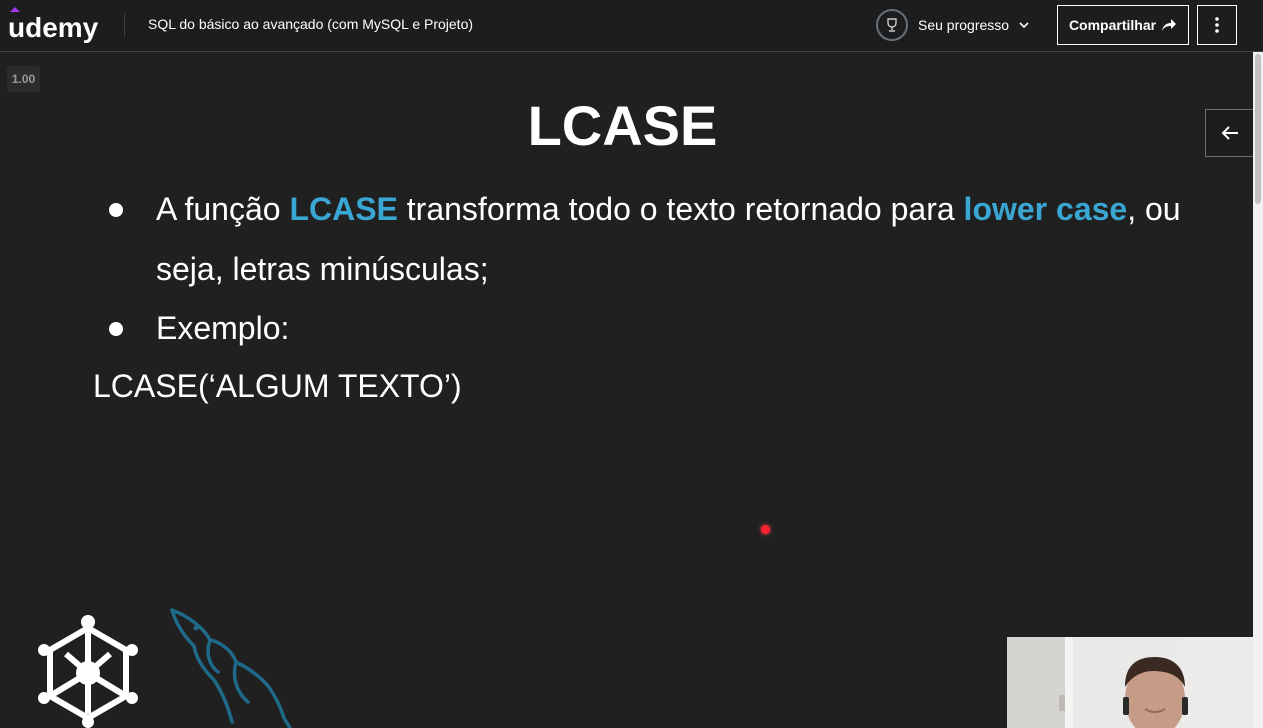  What do you see at coordinates (892, 25) in the screenshot?
I see `trophy-icon` at bounding box center [892, 25].